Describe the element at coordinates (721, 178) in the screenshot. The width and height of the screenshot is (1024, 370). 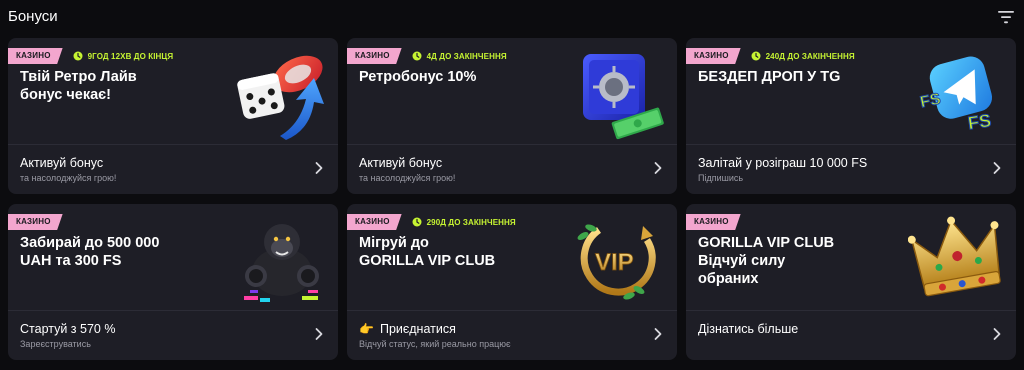
I see `action-subtitle: Підпишись` at that location.